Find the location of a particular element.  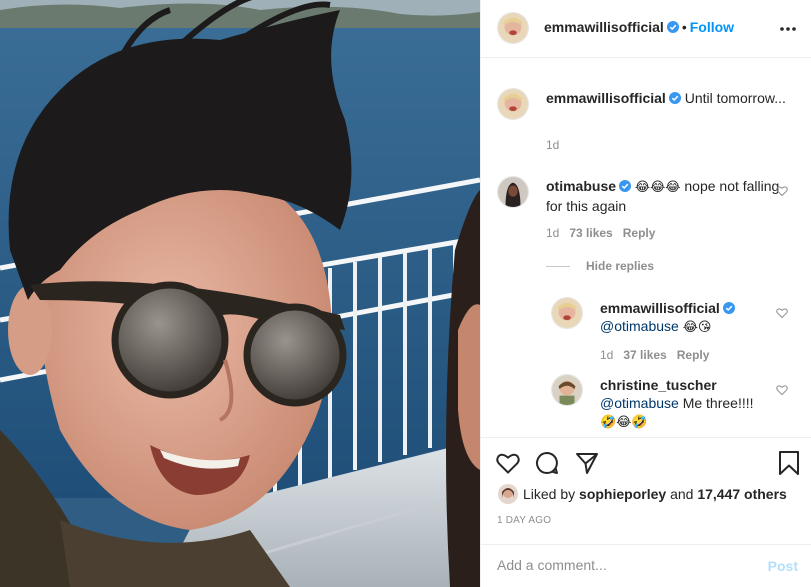

follow-button: Follow is located at coordinates (712, 27).